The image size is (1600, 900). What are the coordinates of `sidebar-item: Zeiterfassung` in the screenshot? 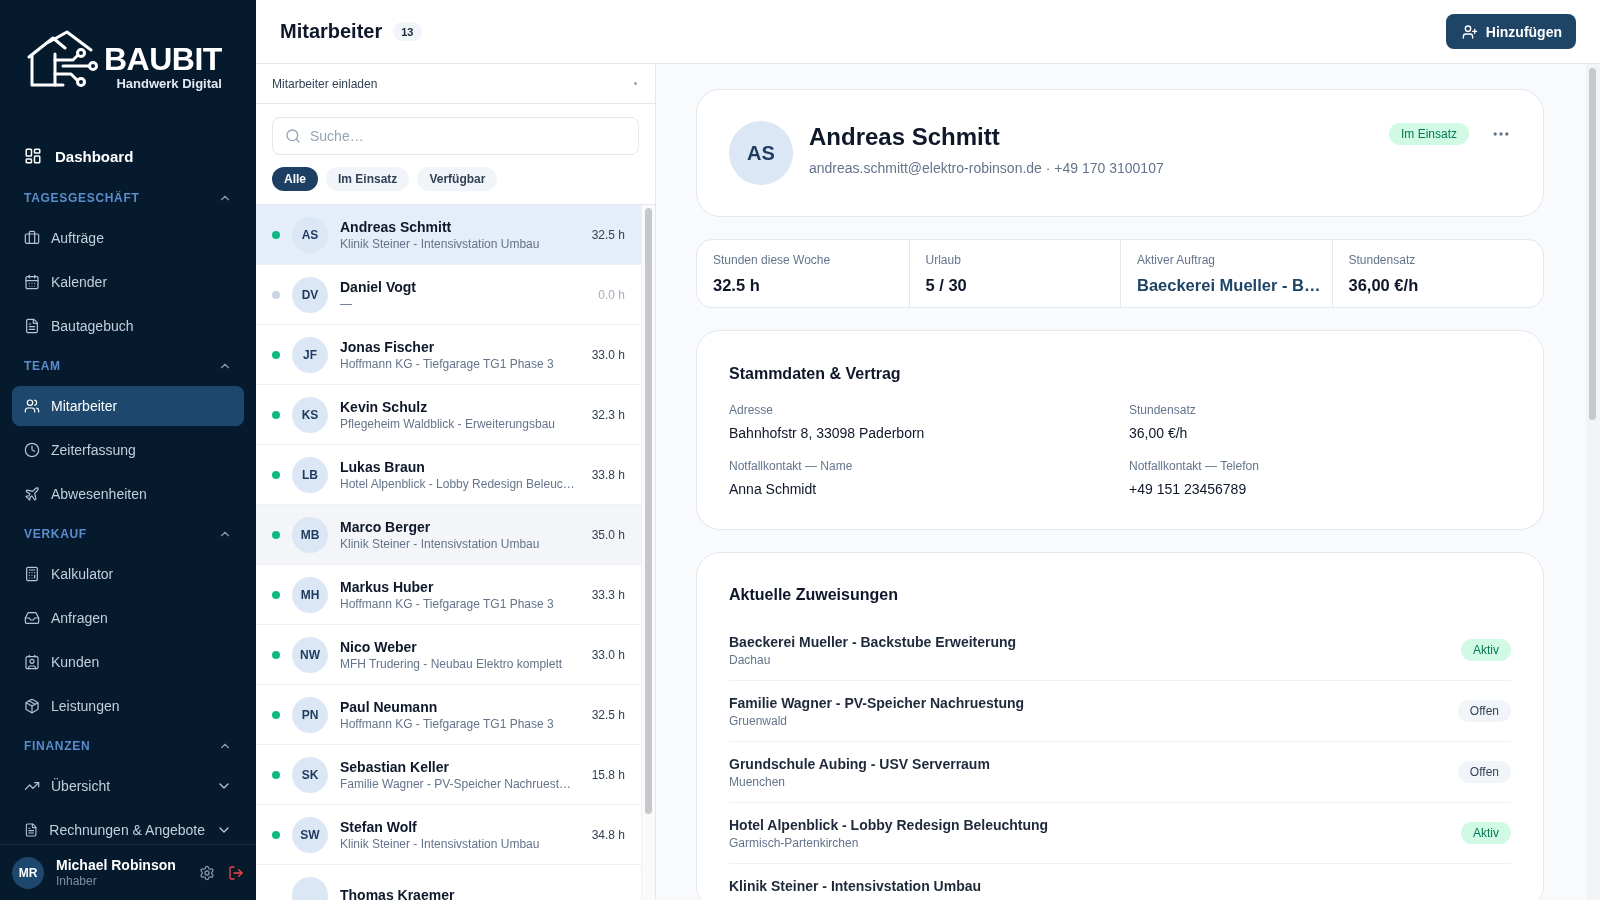 It's located at (128, 450).